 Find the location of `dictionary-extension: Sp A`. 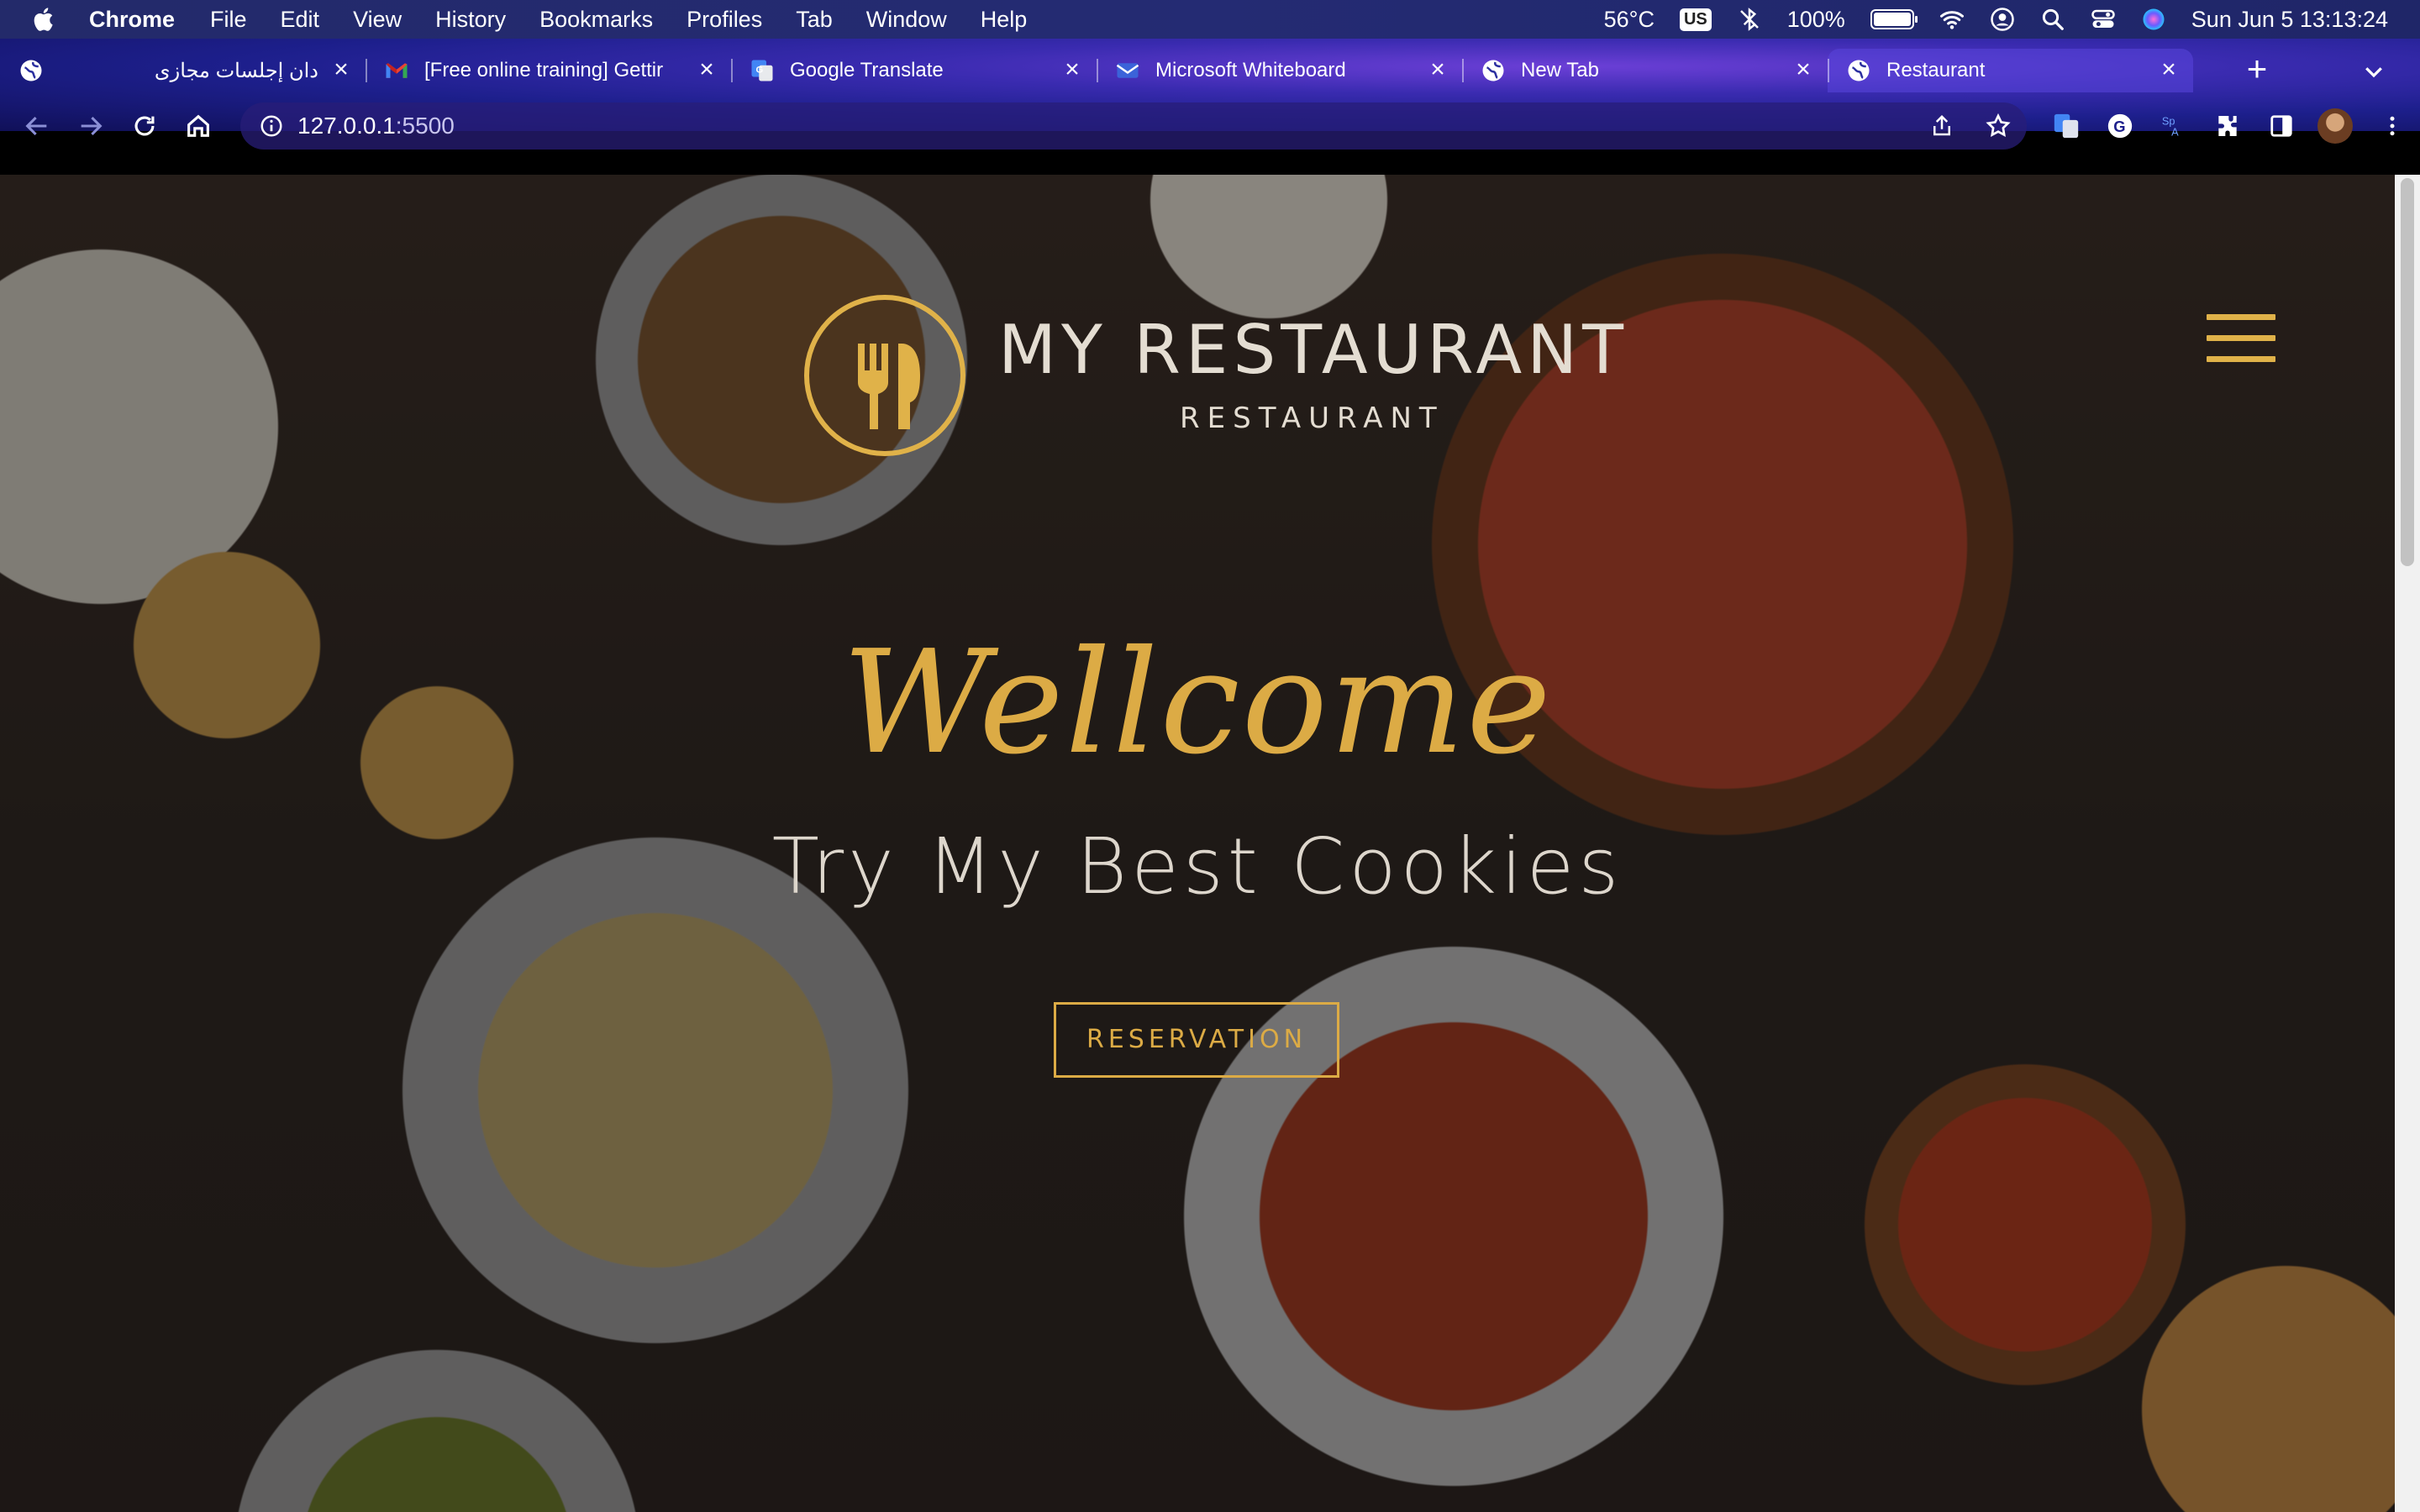

dictionary-extension: Sp A is located at coordinates (2174, 126).